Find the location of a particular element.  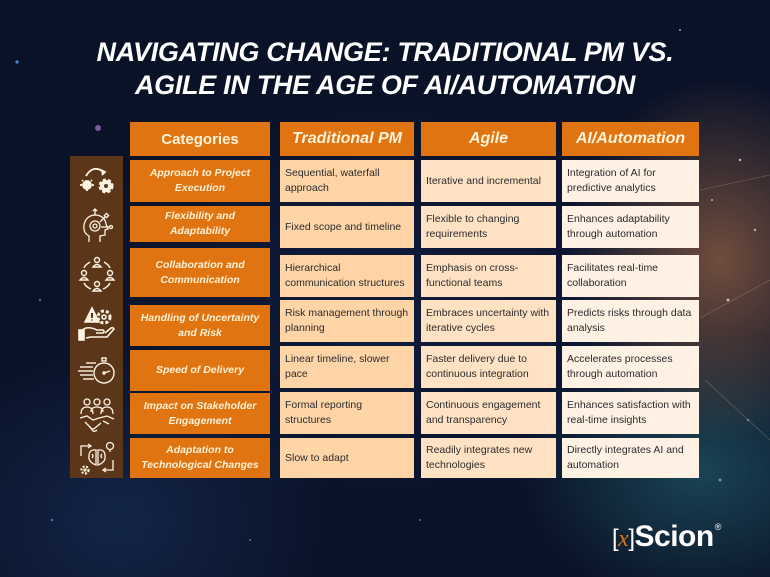

header-agile: Agile is located at coordinates (488, 139).